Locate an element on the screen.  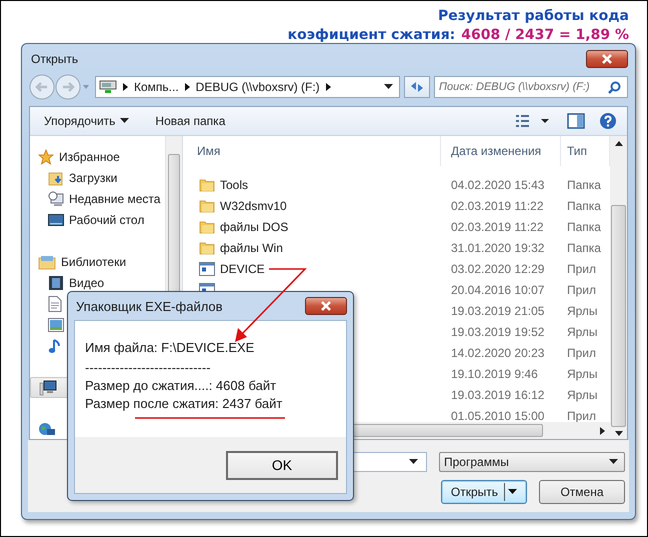
date-cell-text: 01.05.2010 15:00 is located at coordinates (498, 415).